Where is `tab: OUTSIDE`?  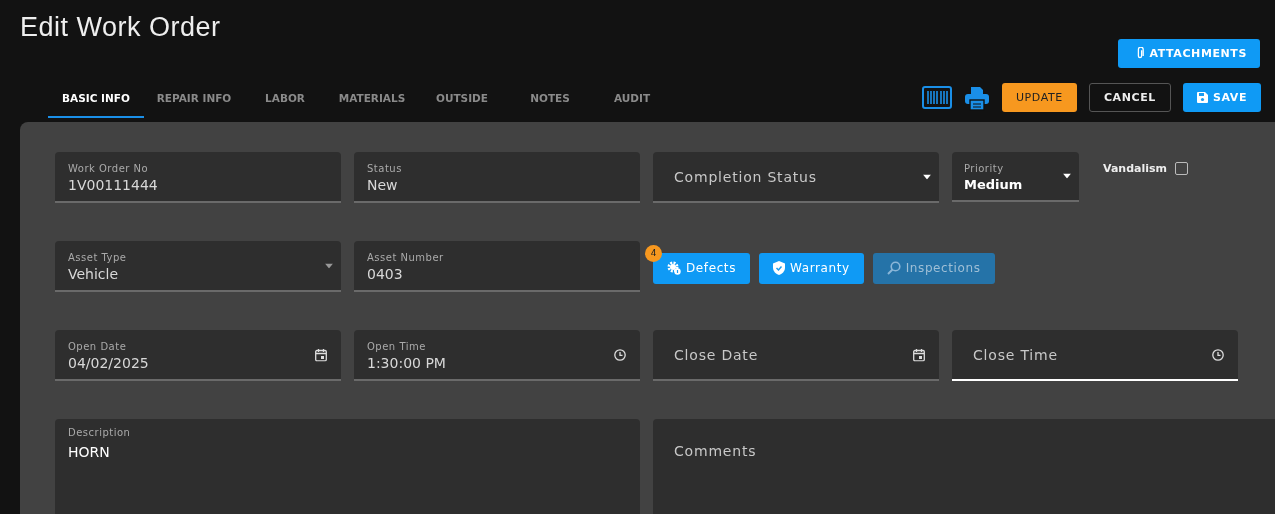 tab: OUTSIDE is located at coordinates (462, 101).